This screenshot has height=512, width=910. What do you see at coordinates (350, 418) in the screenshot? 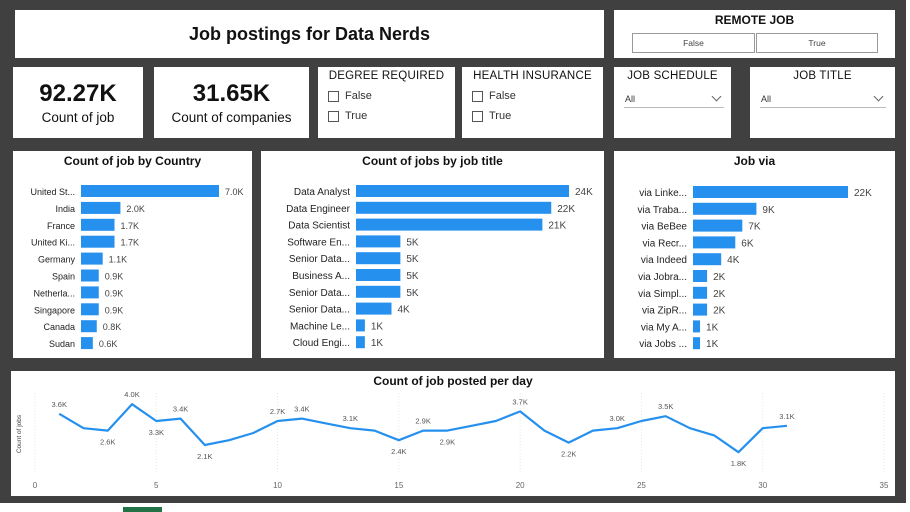
I see `point-value-label: 3.1K` at bounding box center [350, 418].